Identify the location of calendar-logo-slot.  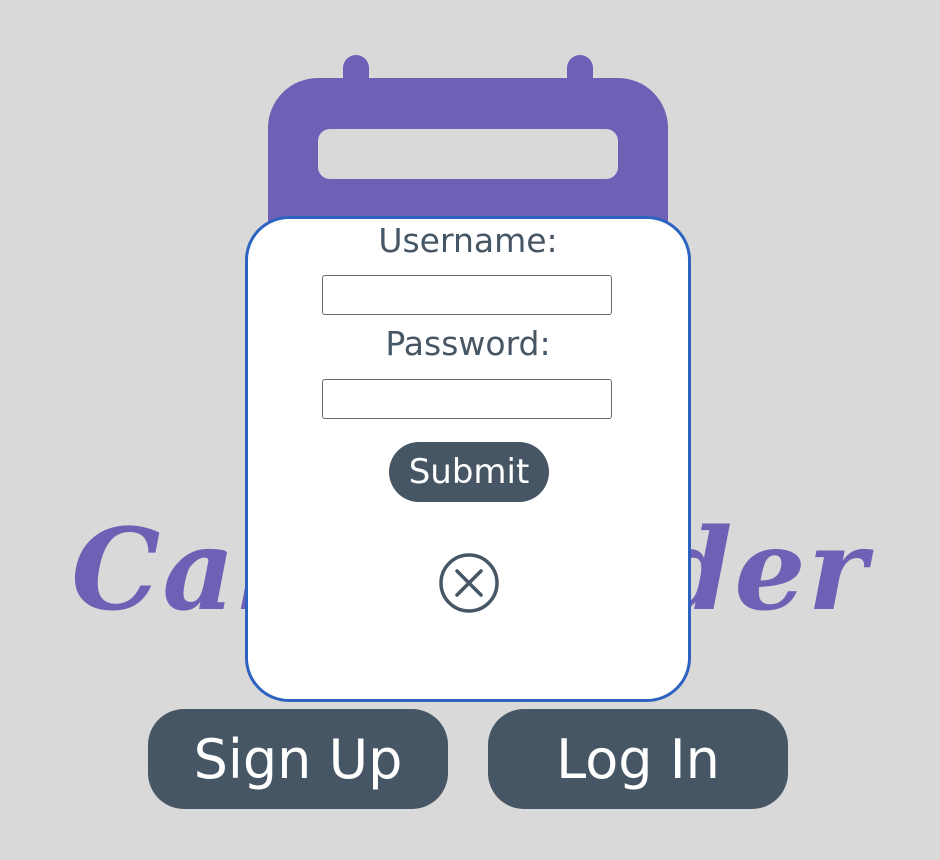
(468, 154).